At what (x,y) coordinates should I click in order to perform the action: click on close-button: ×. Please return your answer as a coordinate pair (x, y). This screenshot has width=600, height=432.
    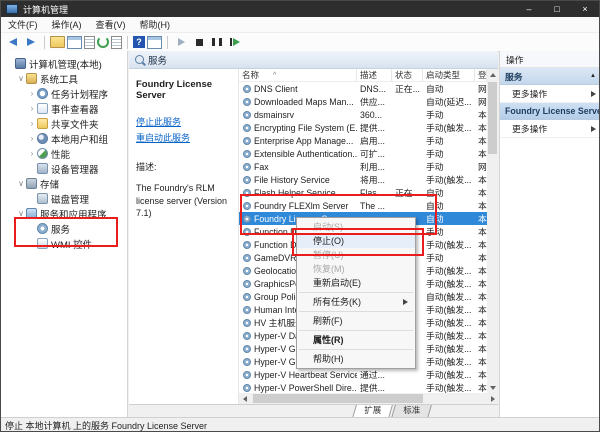
    Looking at the image, I should click on (585, 9).